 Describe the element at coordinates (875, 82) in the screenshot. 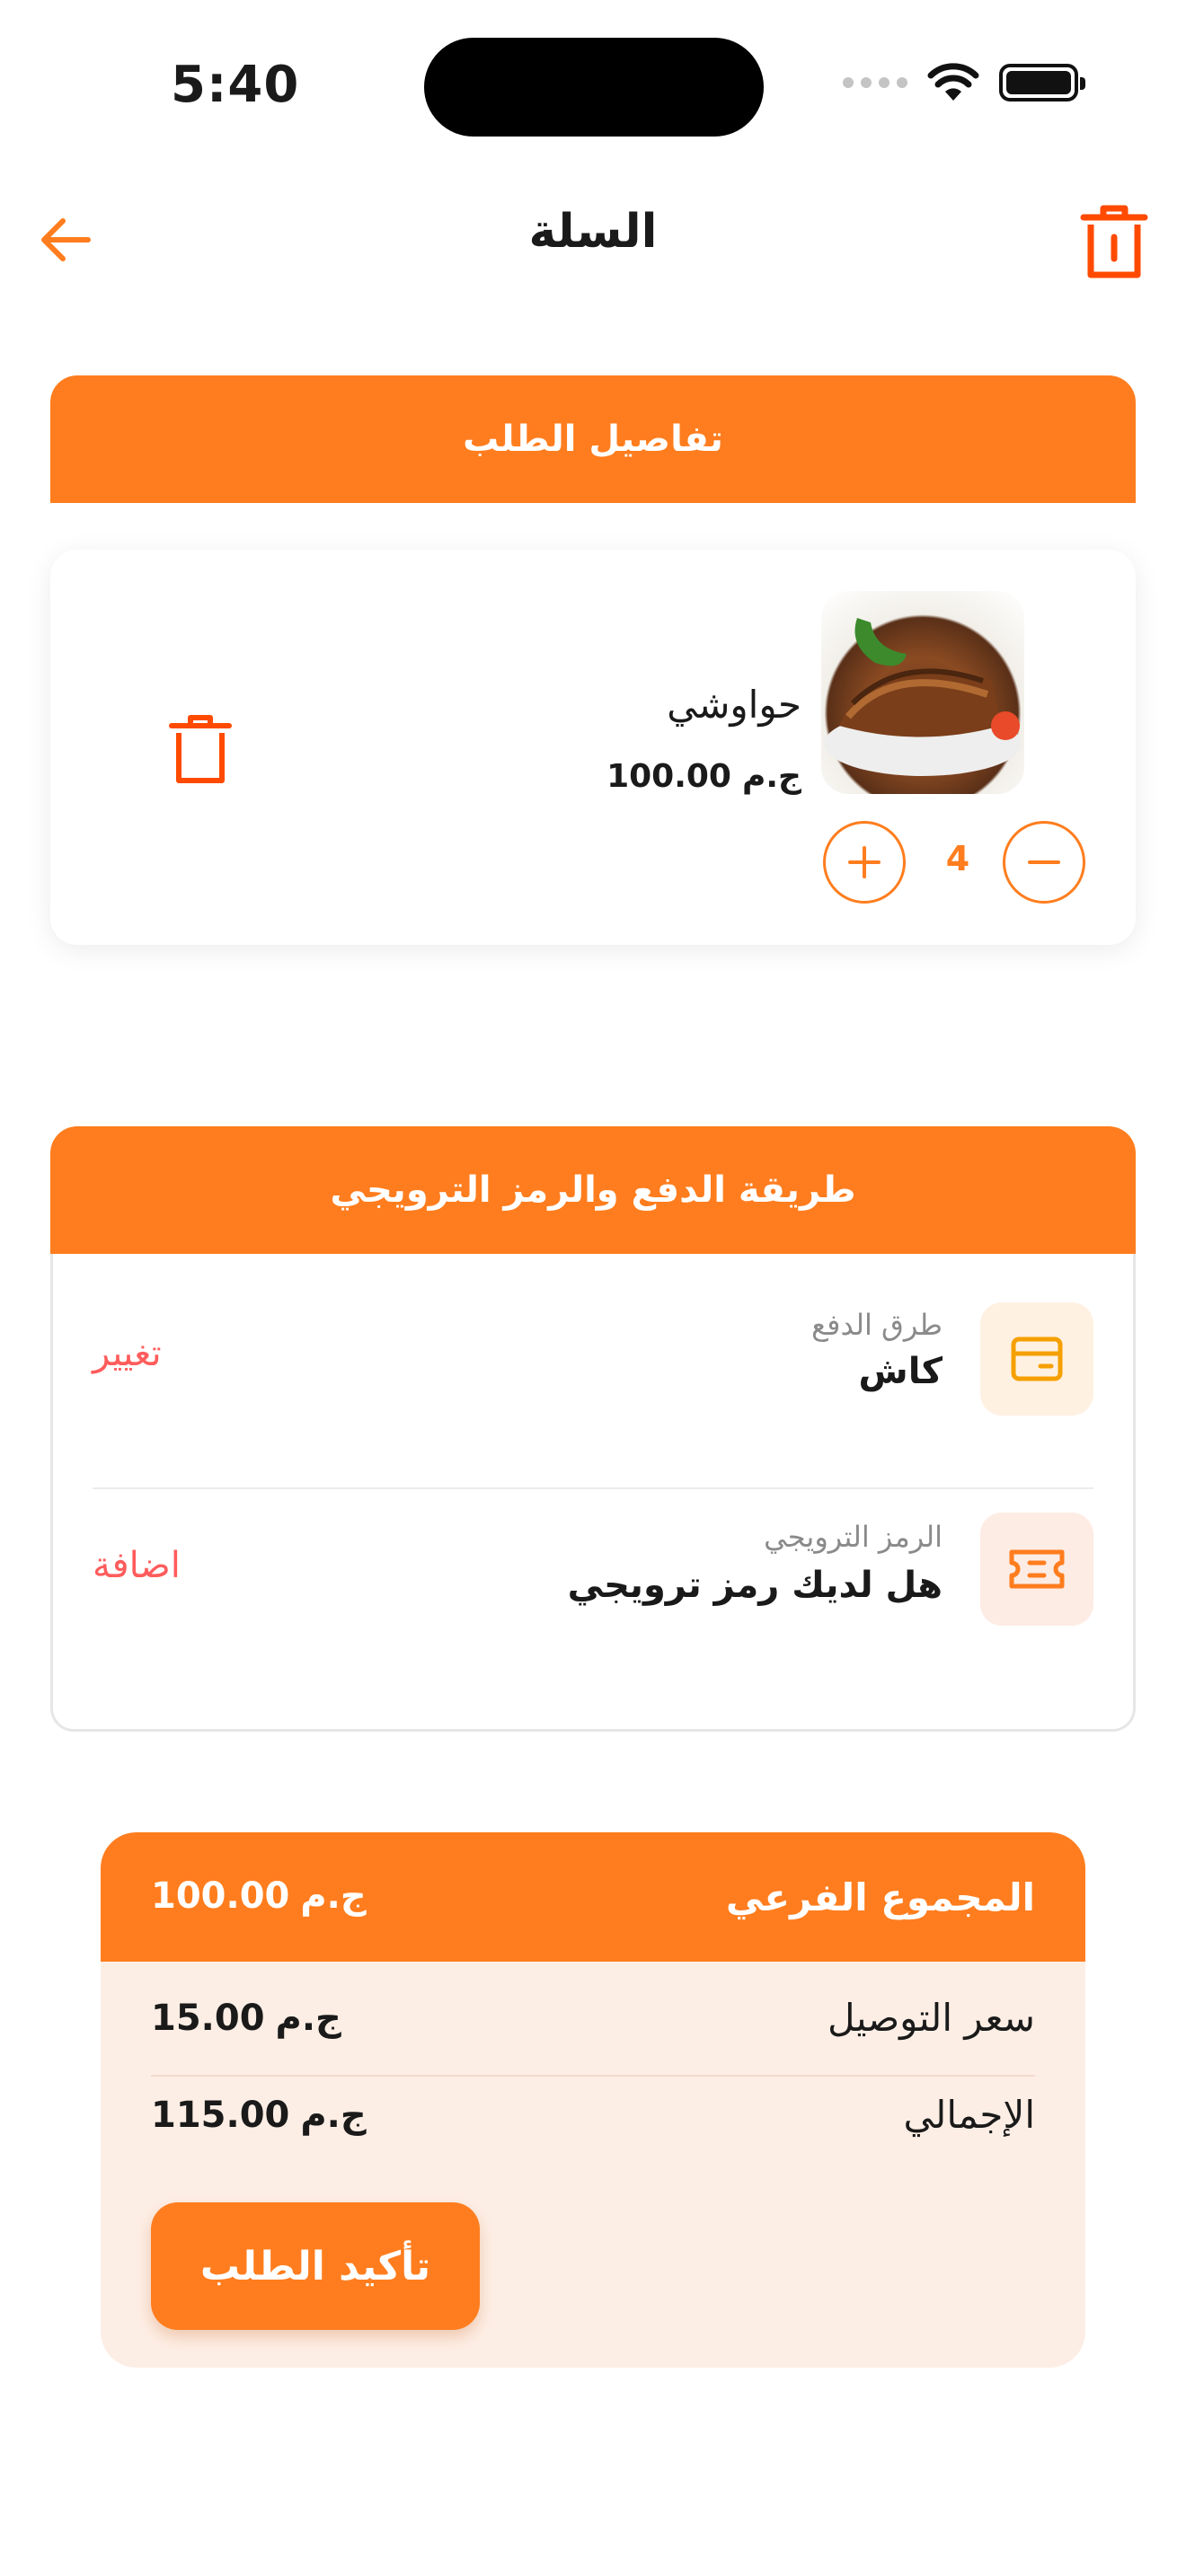

I see `signal-icon` at that location.